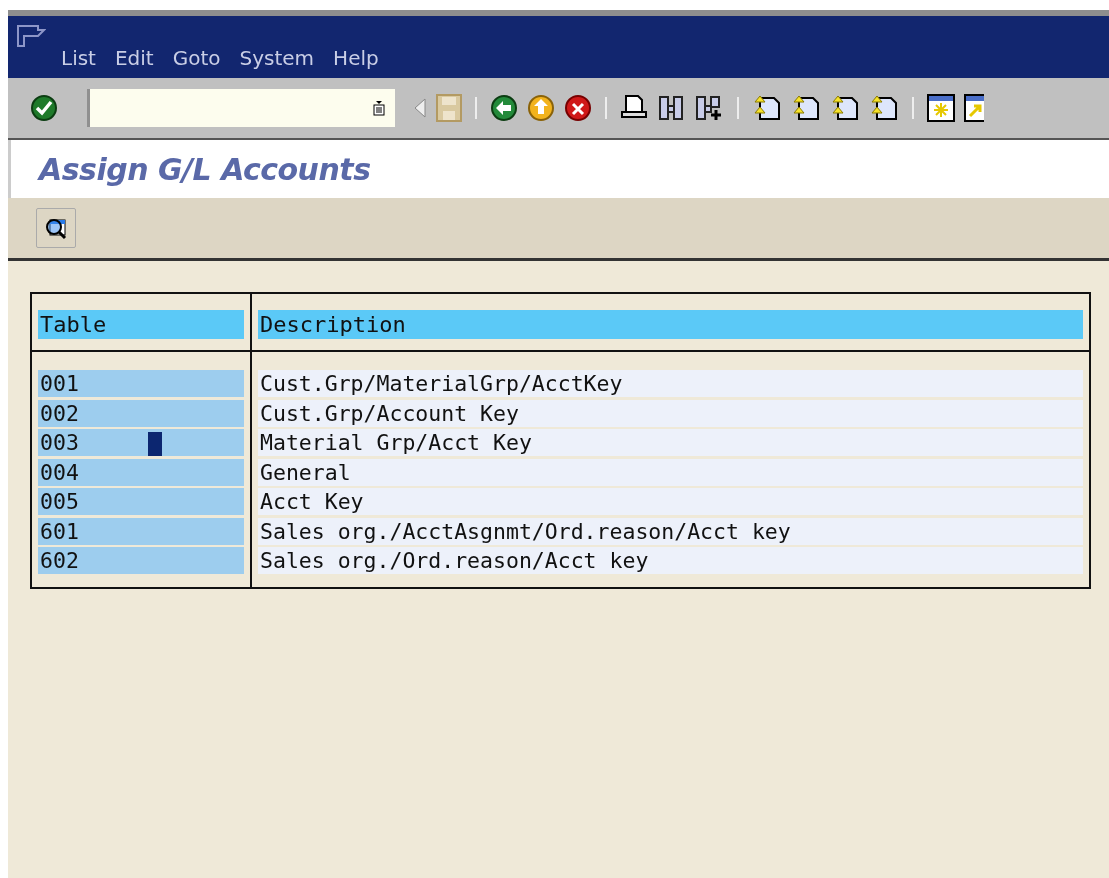 This screenshot has height=878, width=1109. What do you see at coordinates (670, 442) in the screenshot?
I see `table-cell: Material Grp/Acct Key` at bounding box center [670, 442].